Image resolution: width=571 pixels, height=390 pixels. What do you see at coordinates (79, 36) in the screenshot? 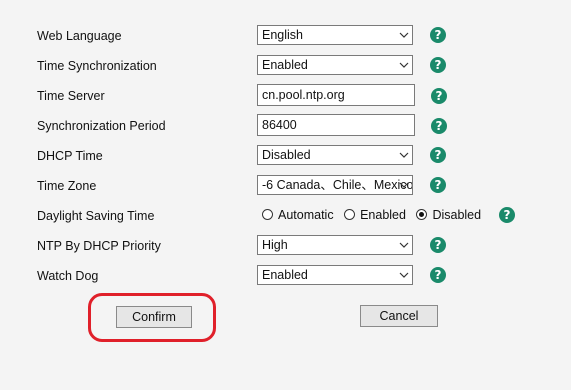
I see `web-language-label: Web Language` at bounding box center [79, 36].